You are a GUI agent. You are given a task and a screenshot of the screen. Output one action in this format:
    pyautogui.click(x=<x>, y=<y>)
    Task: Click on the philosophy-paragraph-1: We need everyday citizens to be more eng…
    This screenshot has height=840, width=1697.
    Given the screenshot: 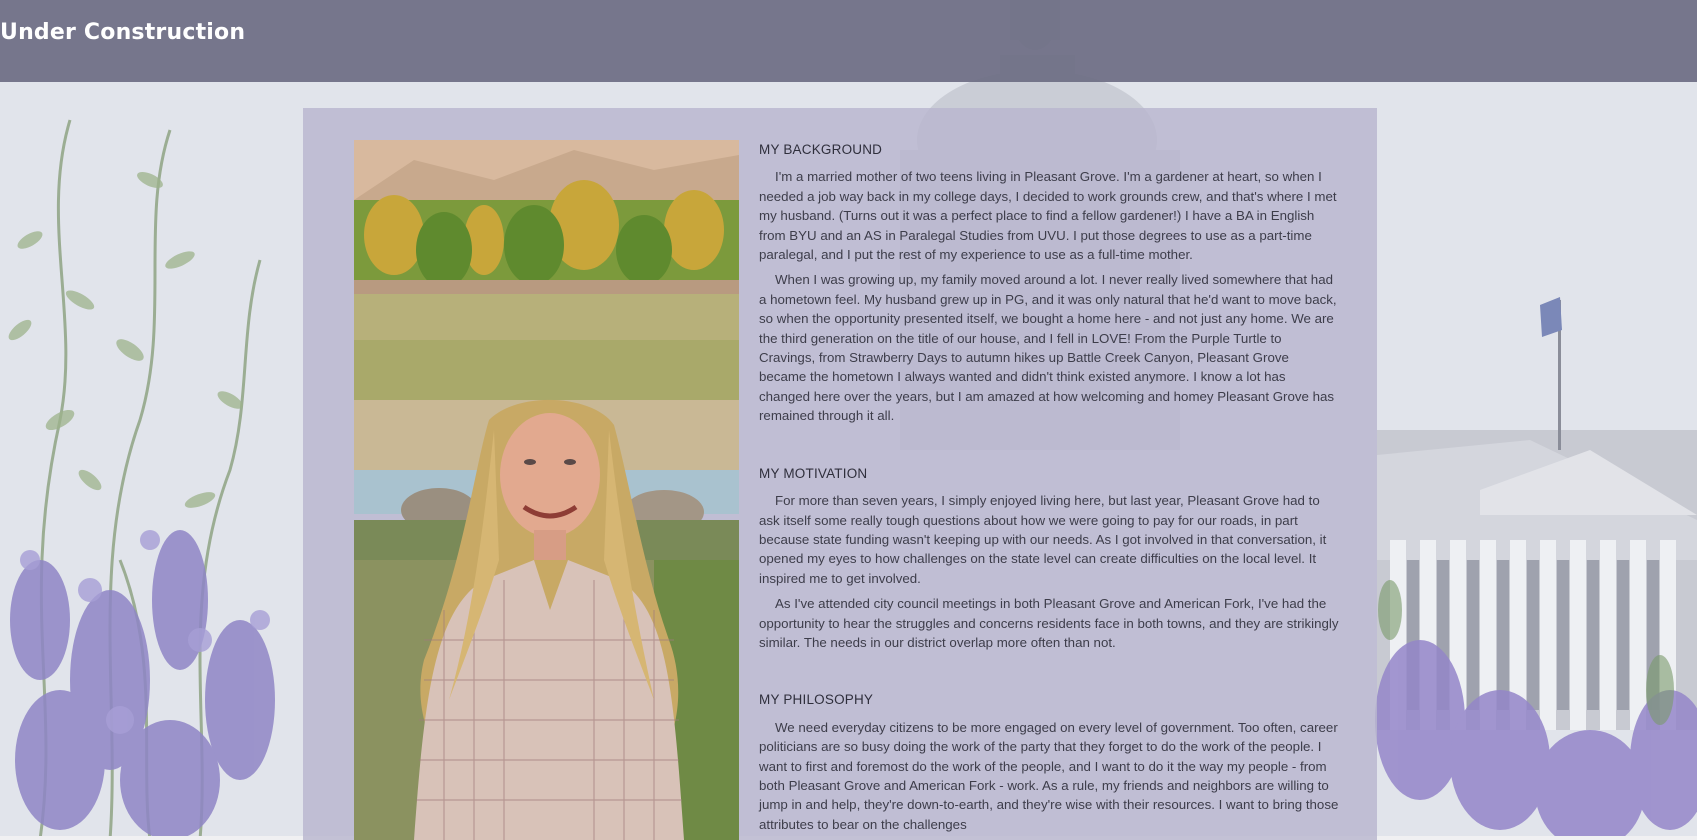 What is the action you would take?
    pyautogui.click(x=1049, y=775)
    